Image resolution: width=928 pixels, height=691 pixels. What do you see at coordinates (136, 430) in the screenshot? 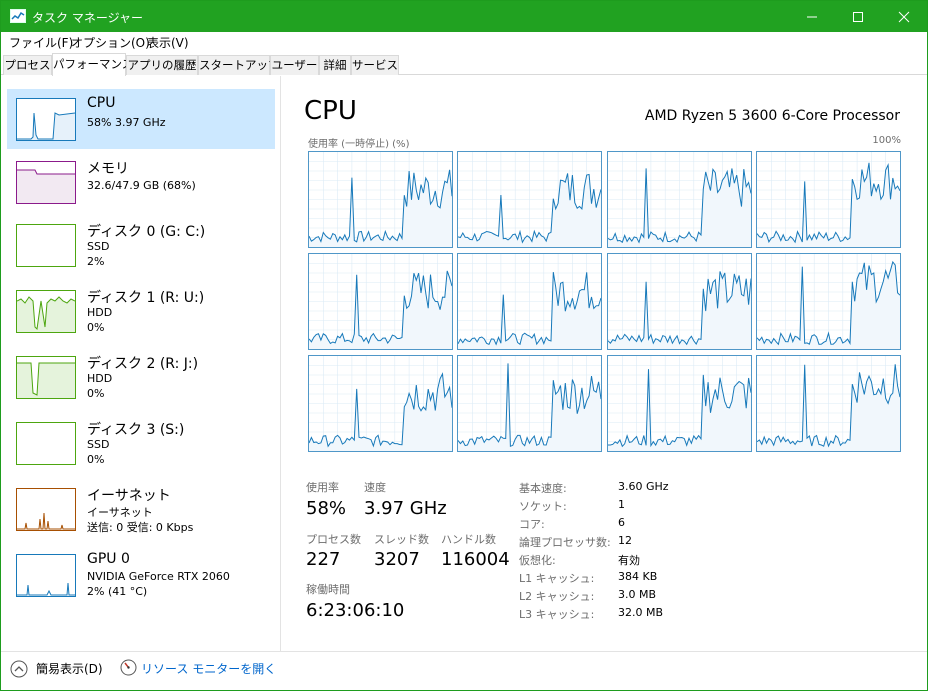
I see `sidebar-title: ディスク 3 (S:)` at bounding box center [136, 430].